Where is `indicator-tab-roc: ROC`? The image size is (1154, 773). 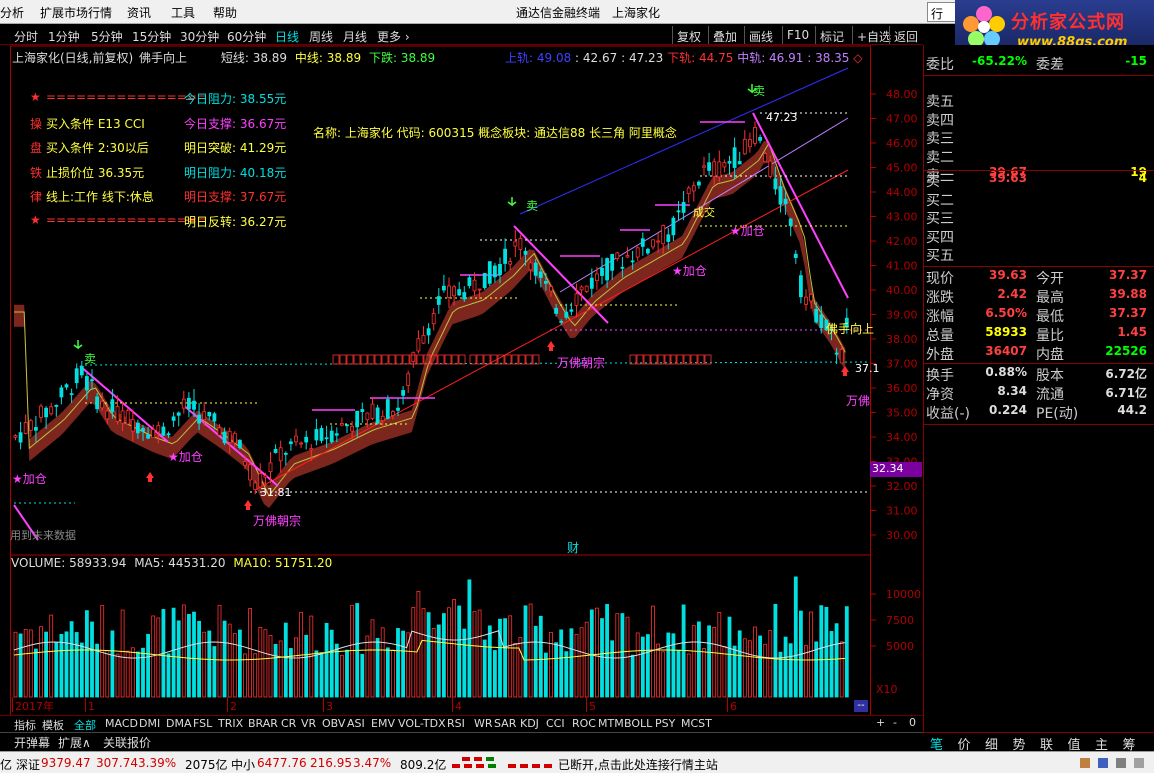 indicator-tab-roc: ROC is located at coordinates (584, 723).